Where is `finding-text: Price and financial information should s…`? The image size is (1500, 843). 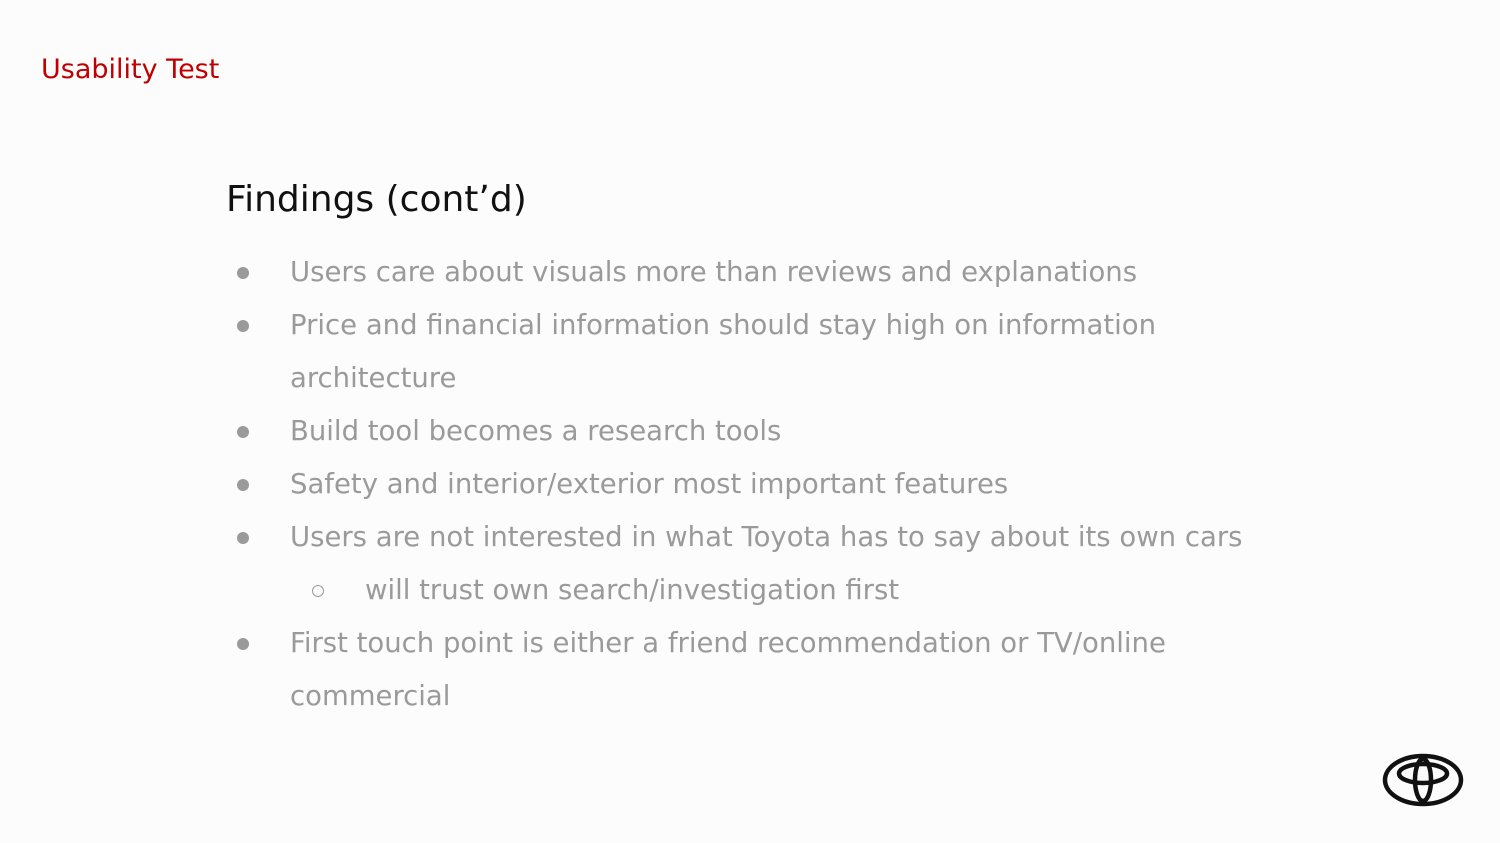
finding-text: Price and financial information should s… is located at coordinates (723, 325).